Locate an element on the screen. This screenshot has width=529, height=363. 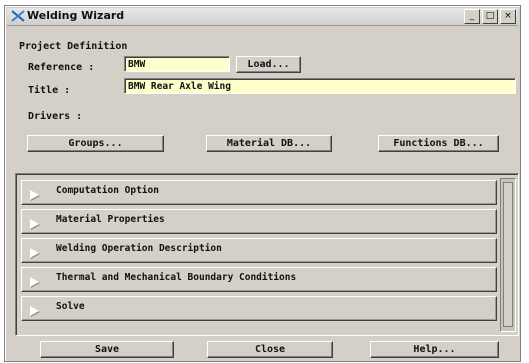
window-title: Welding Wizard is located at coordinates (76, 15).